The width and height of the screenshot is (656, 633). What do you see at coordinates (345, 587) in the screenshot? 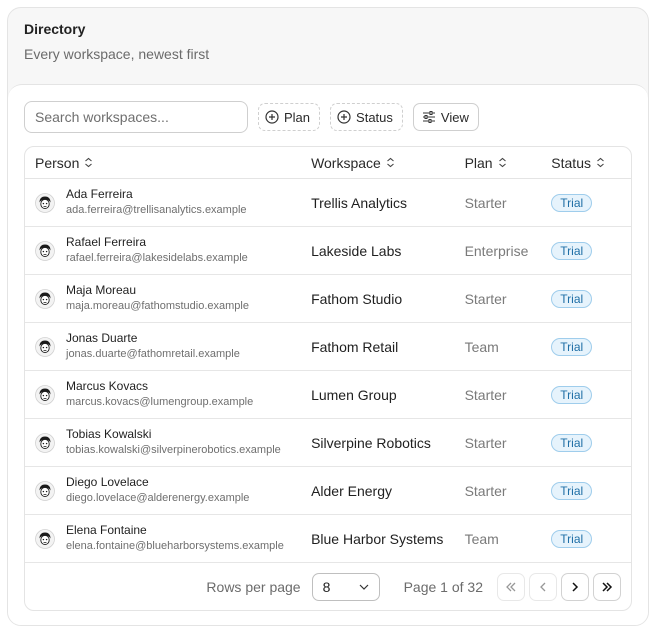
I see `rows-per-page-select: 8` at bounding box center [345, 587].